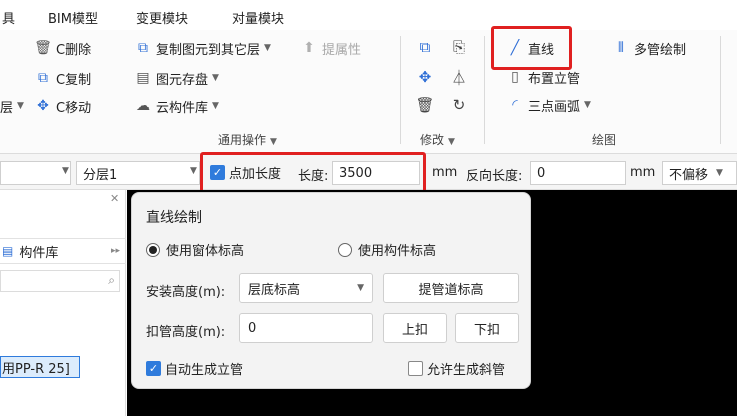  What do you see at coordinates (309, 48) in the screenshot?
I see `raise-icon: ⬆` at bounding box center [309, 48].